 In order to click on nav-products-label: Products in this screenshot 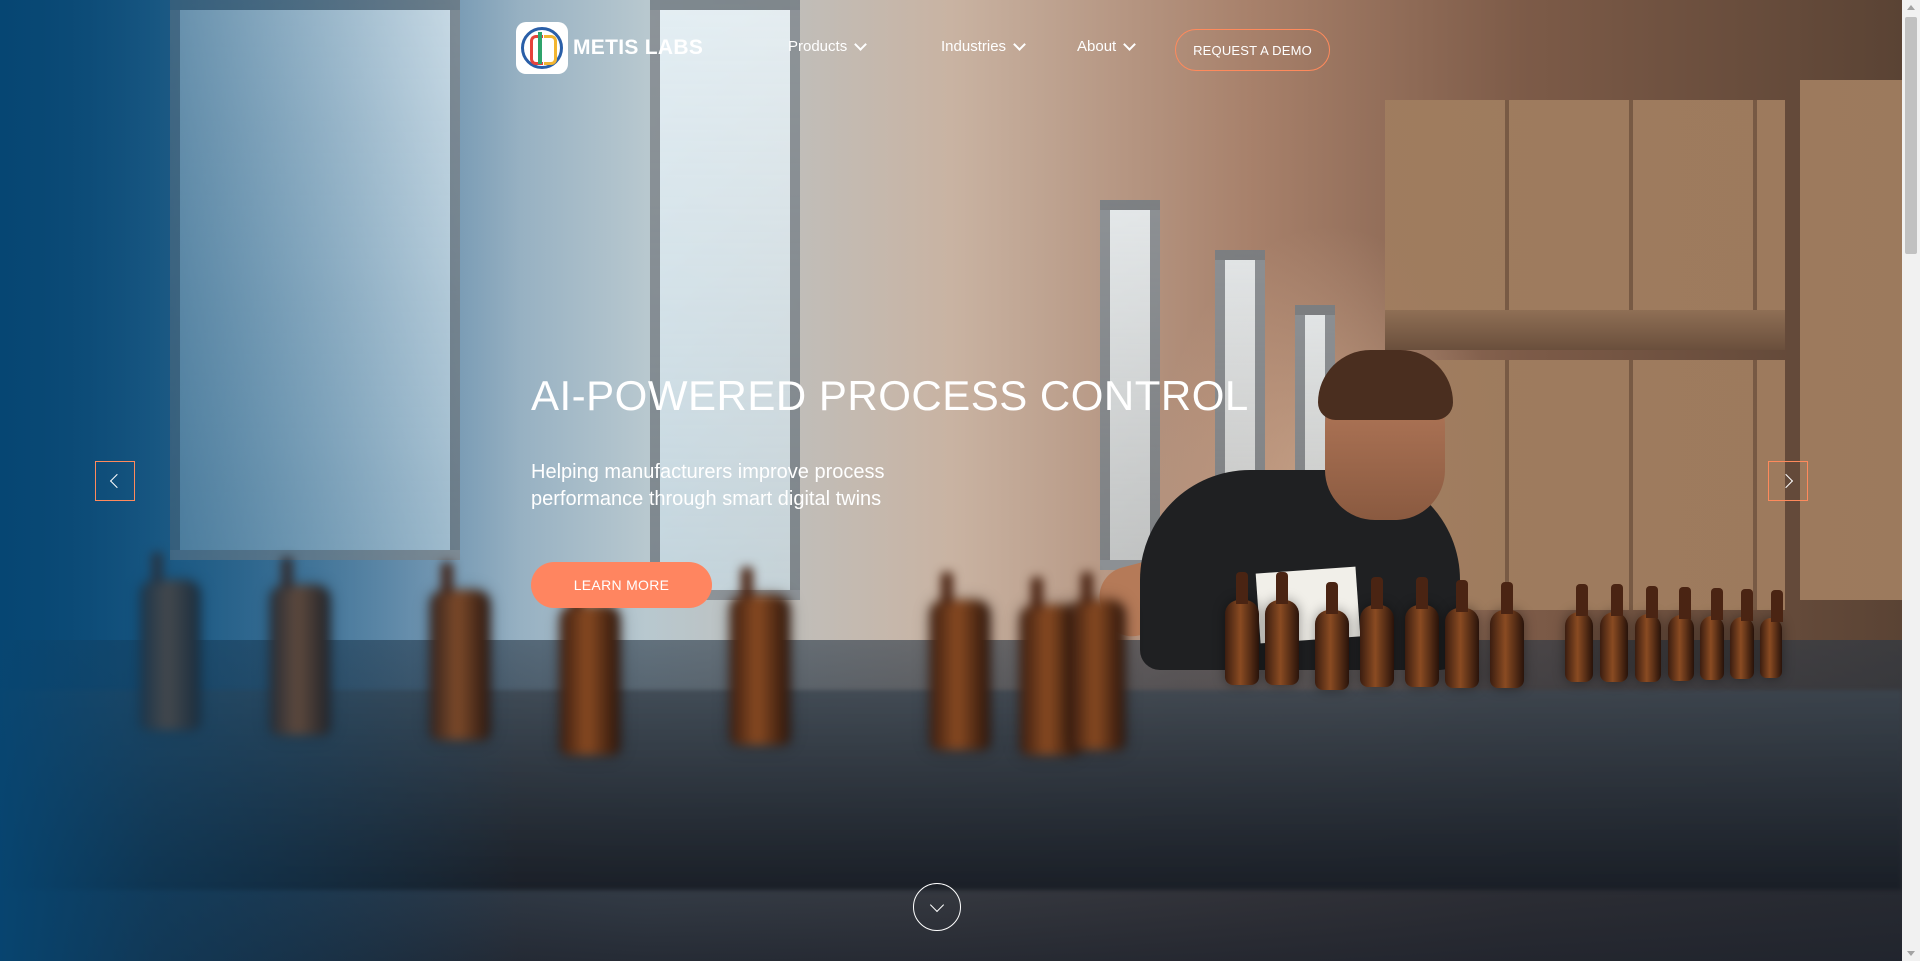, I will do `click(818, 46)`.